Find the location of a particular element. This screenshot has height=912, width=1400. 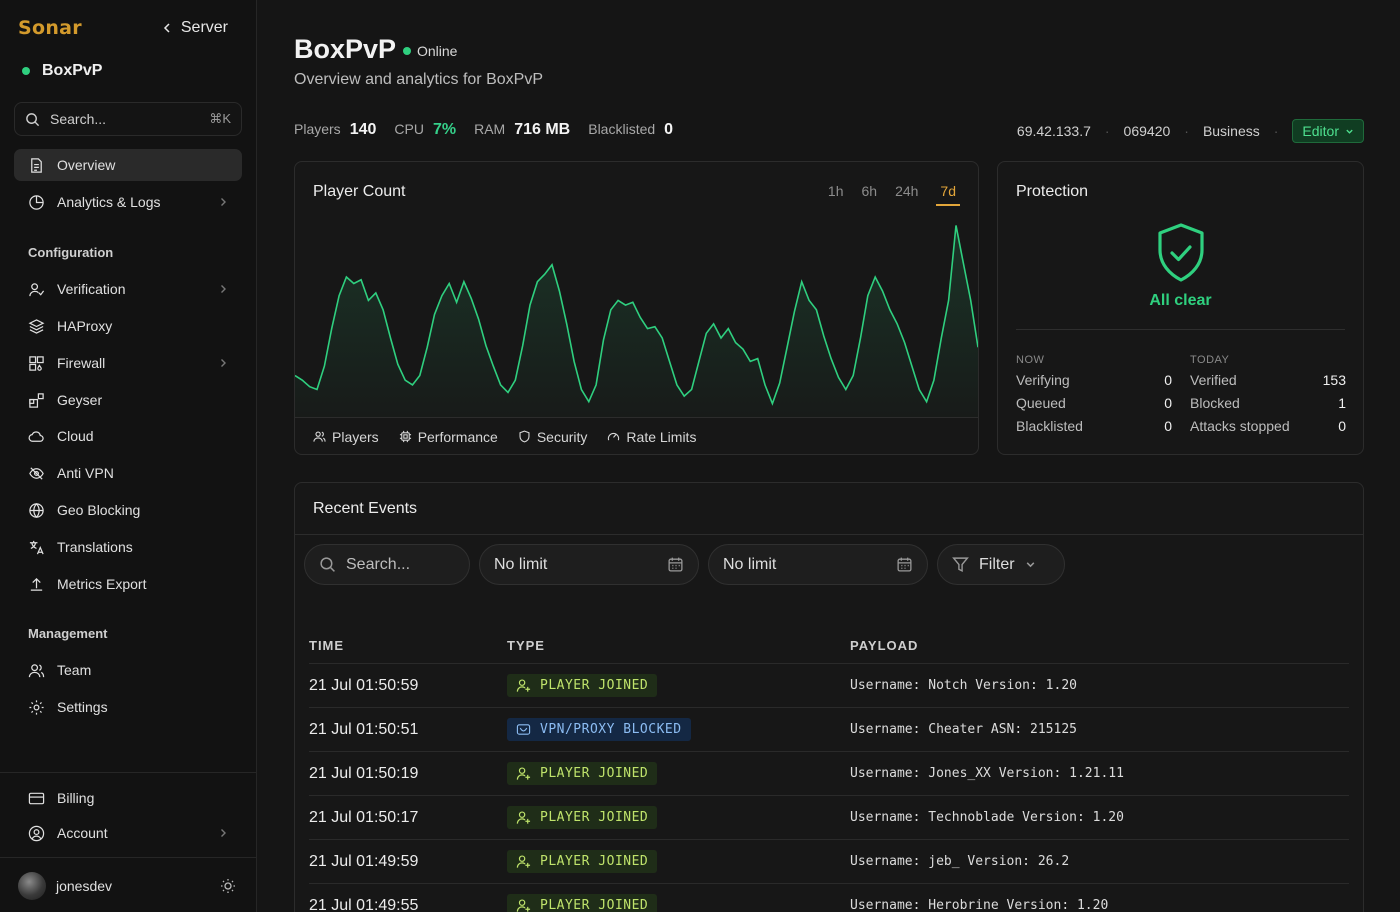

sidebar-item-metrics-export: Metrics Export is located at coordinates (128, 584).